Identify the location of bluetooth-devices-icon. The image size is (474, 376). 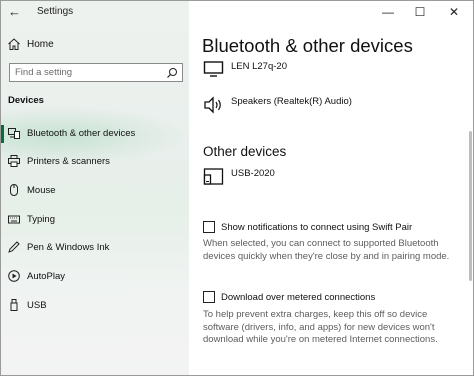
(14, 133).